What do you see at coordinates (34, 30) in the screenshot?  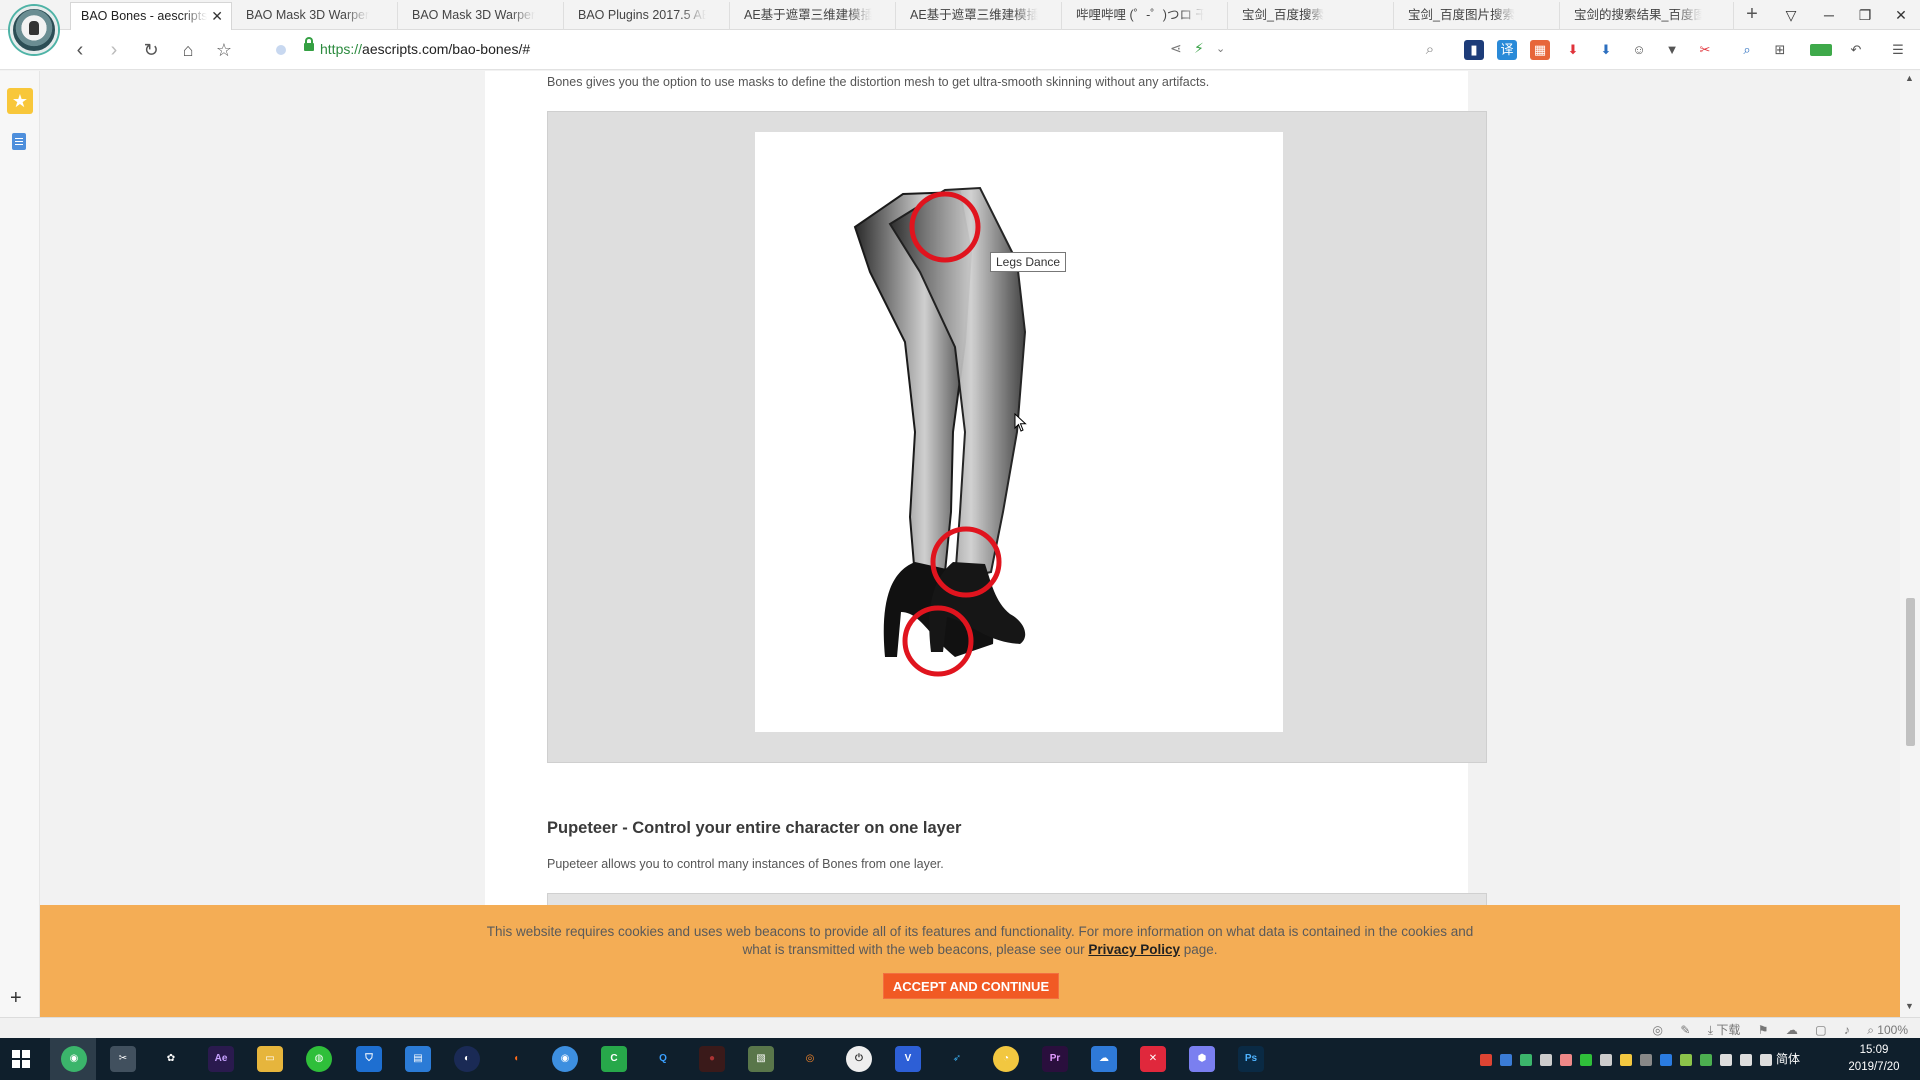 I see `browser-logo-icon` at bounding box center [34, 30].